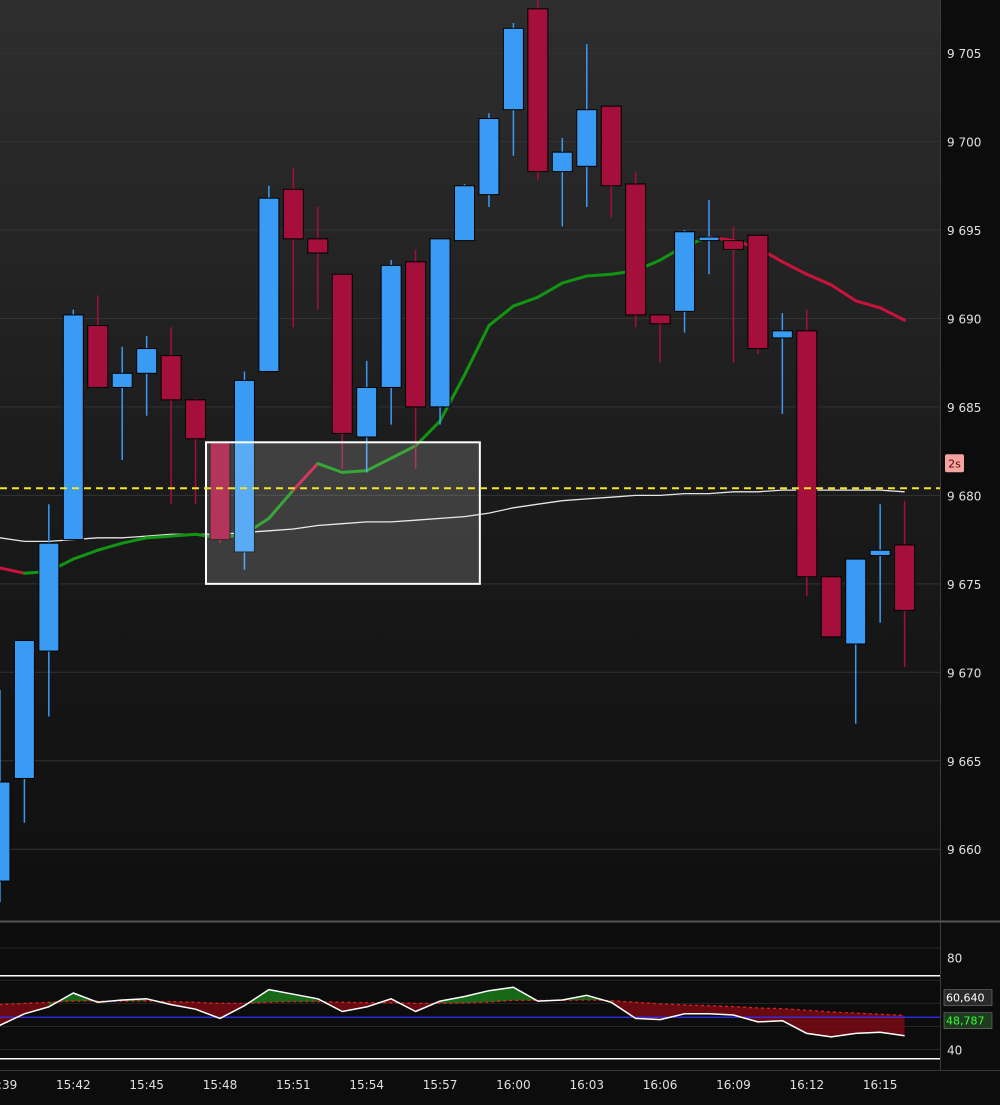  What do you see at coordinates (513, 1085) in the screenshot?
I see `time-tick-label: 16:00` at bounding box center [513, 1085].